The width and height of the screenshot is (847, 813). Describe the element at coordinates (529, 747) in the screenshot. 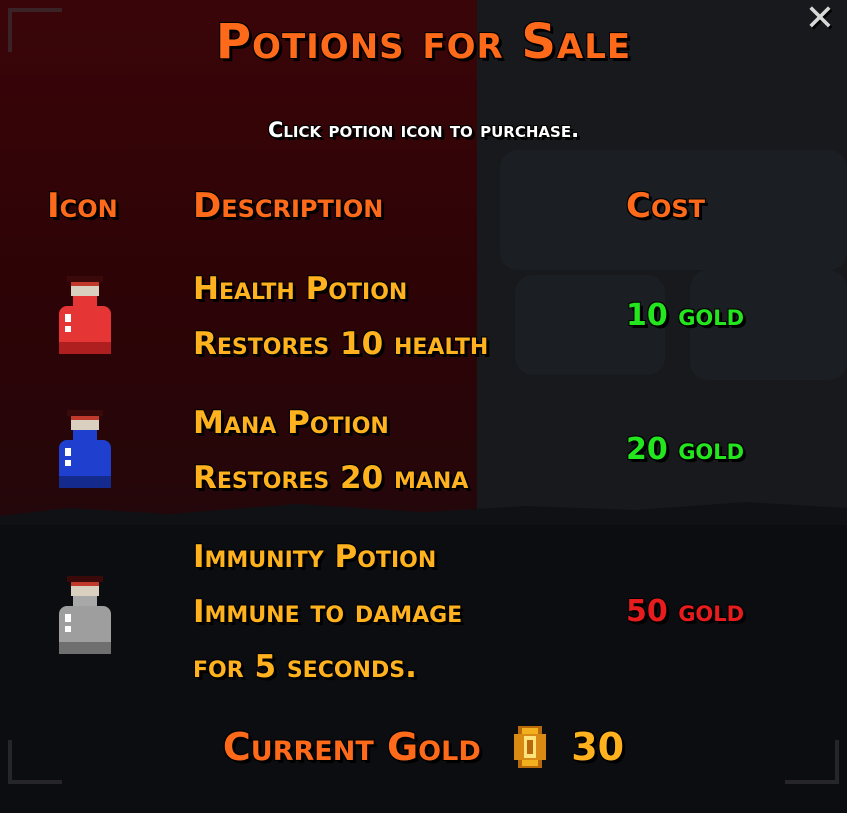

I see `gold-coin-icon` at that location.